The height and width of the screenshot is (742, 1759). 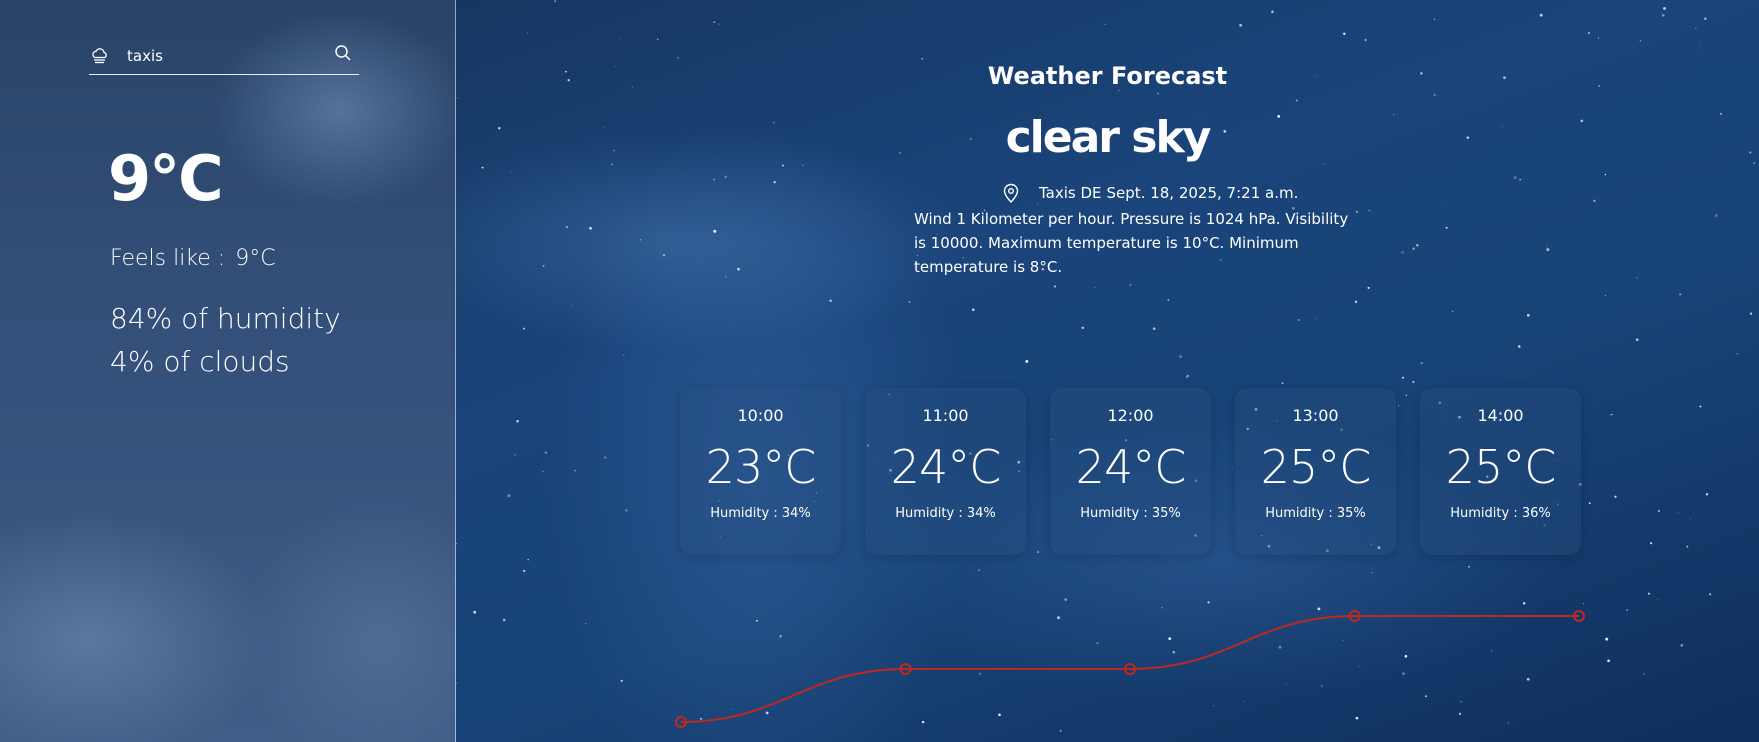 I want to click on hour-temperature: 25°C, so click(x=1316, y=467).